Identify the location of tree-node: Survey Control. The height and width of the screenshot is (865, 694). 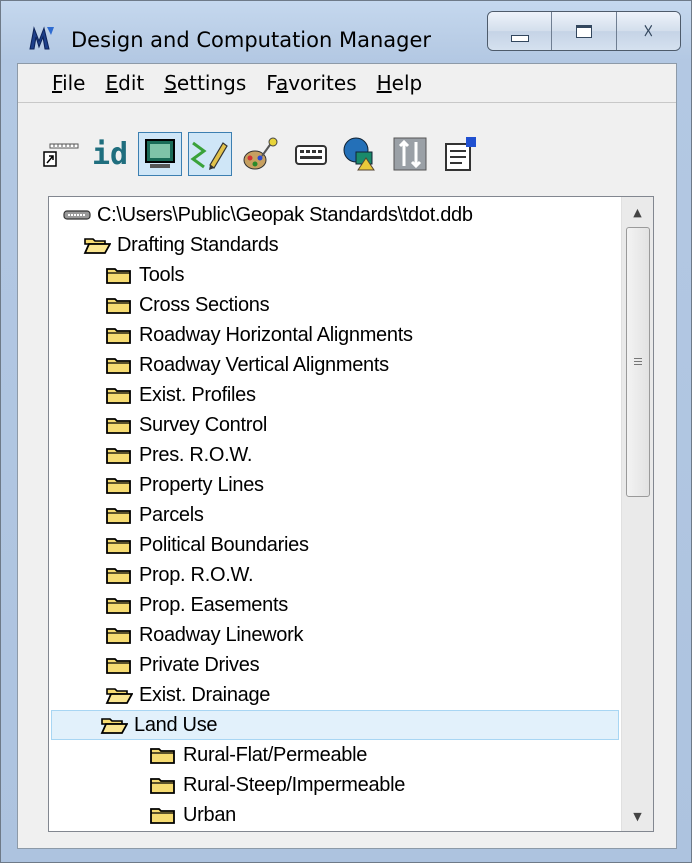
(186, 425).